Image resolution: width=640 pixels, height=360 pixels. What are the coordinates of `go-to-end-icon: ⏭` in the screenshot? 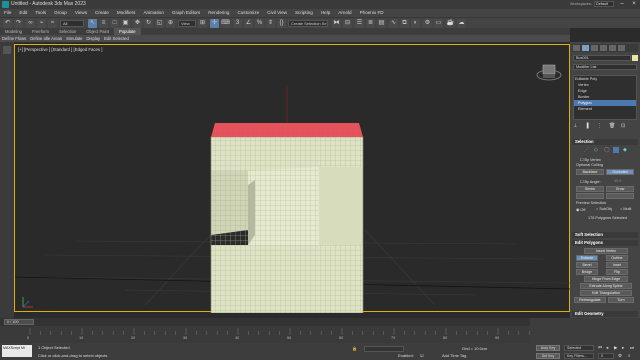 It's located at (632, 347).